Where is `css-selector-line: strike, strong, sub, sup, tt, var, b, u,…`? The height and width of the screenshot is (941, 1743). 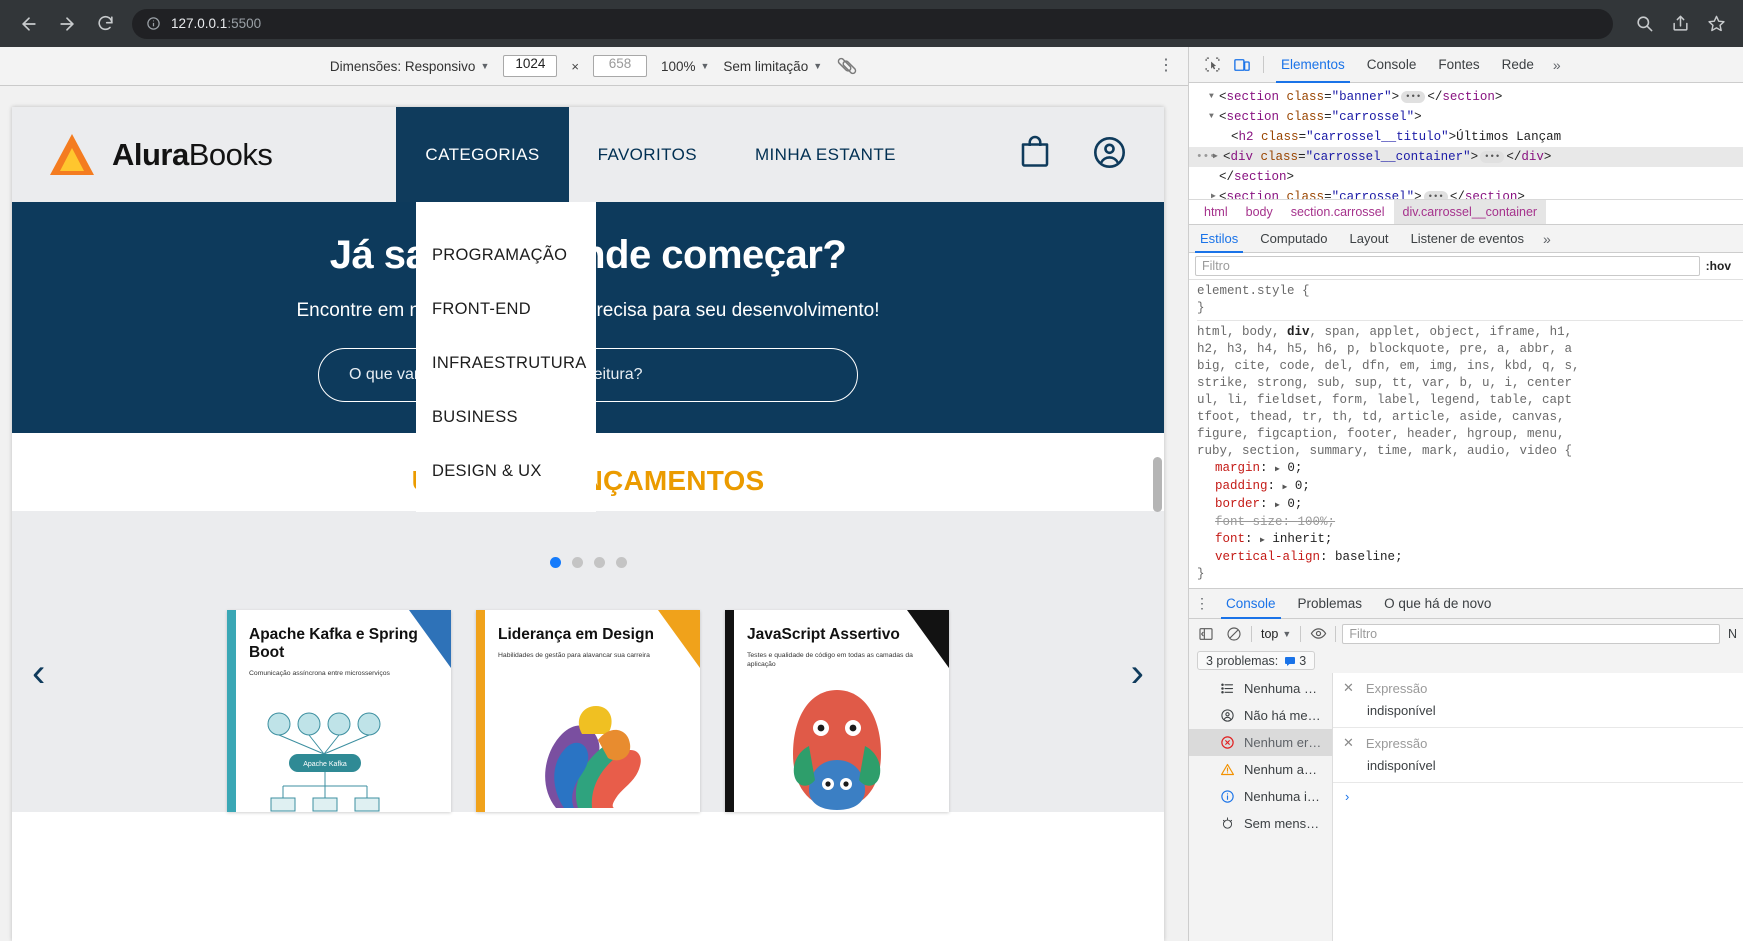
css-selector-line: strike, strong, sub, sup, tt, var, b, u,… is located at coordinates (1470, 383).